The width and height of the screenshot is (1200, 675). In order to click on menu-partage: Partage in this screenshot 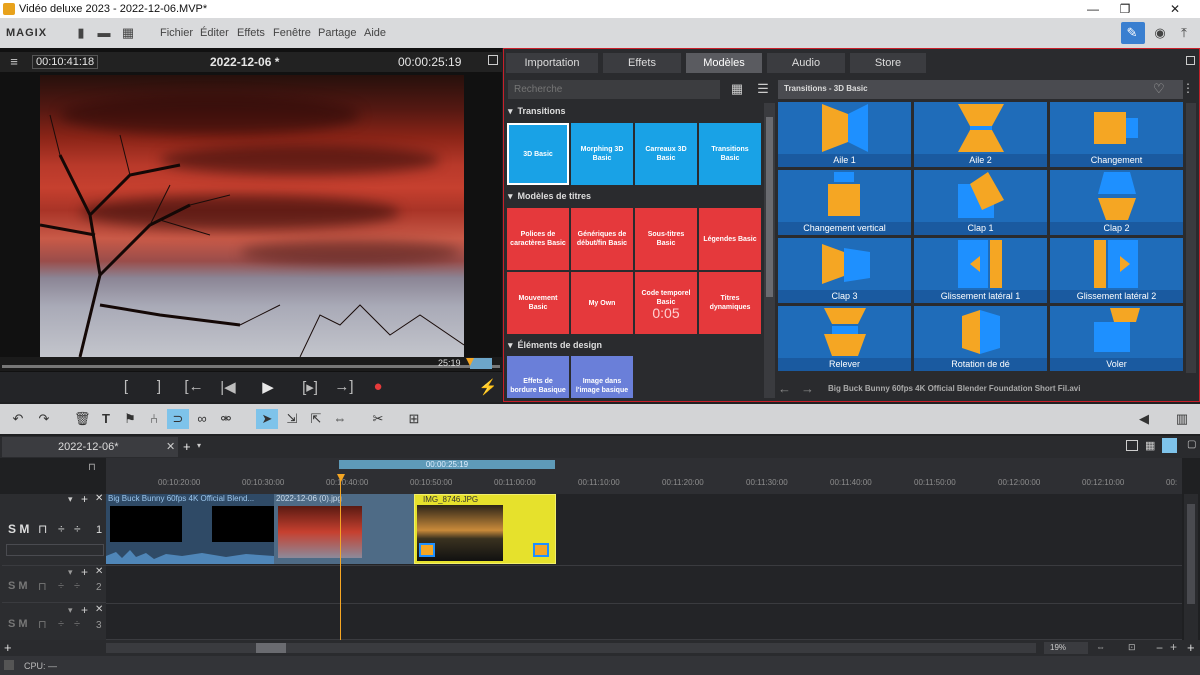, I will do `click(337, 33)`.